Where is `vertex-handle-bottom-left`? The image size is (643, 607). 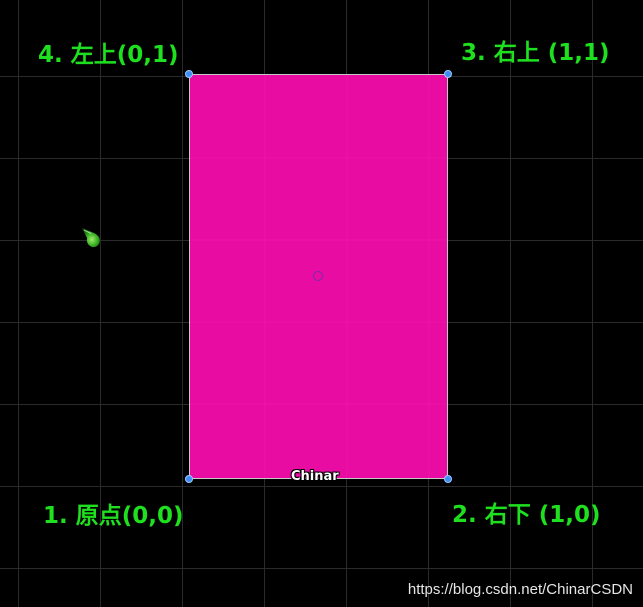 vertex-handle-bottom-left is located at coordinates (189, 479).